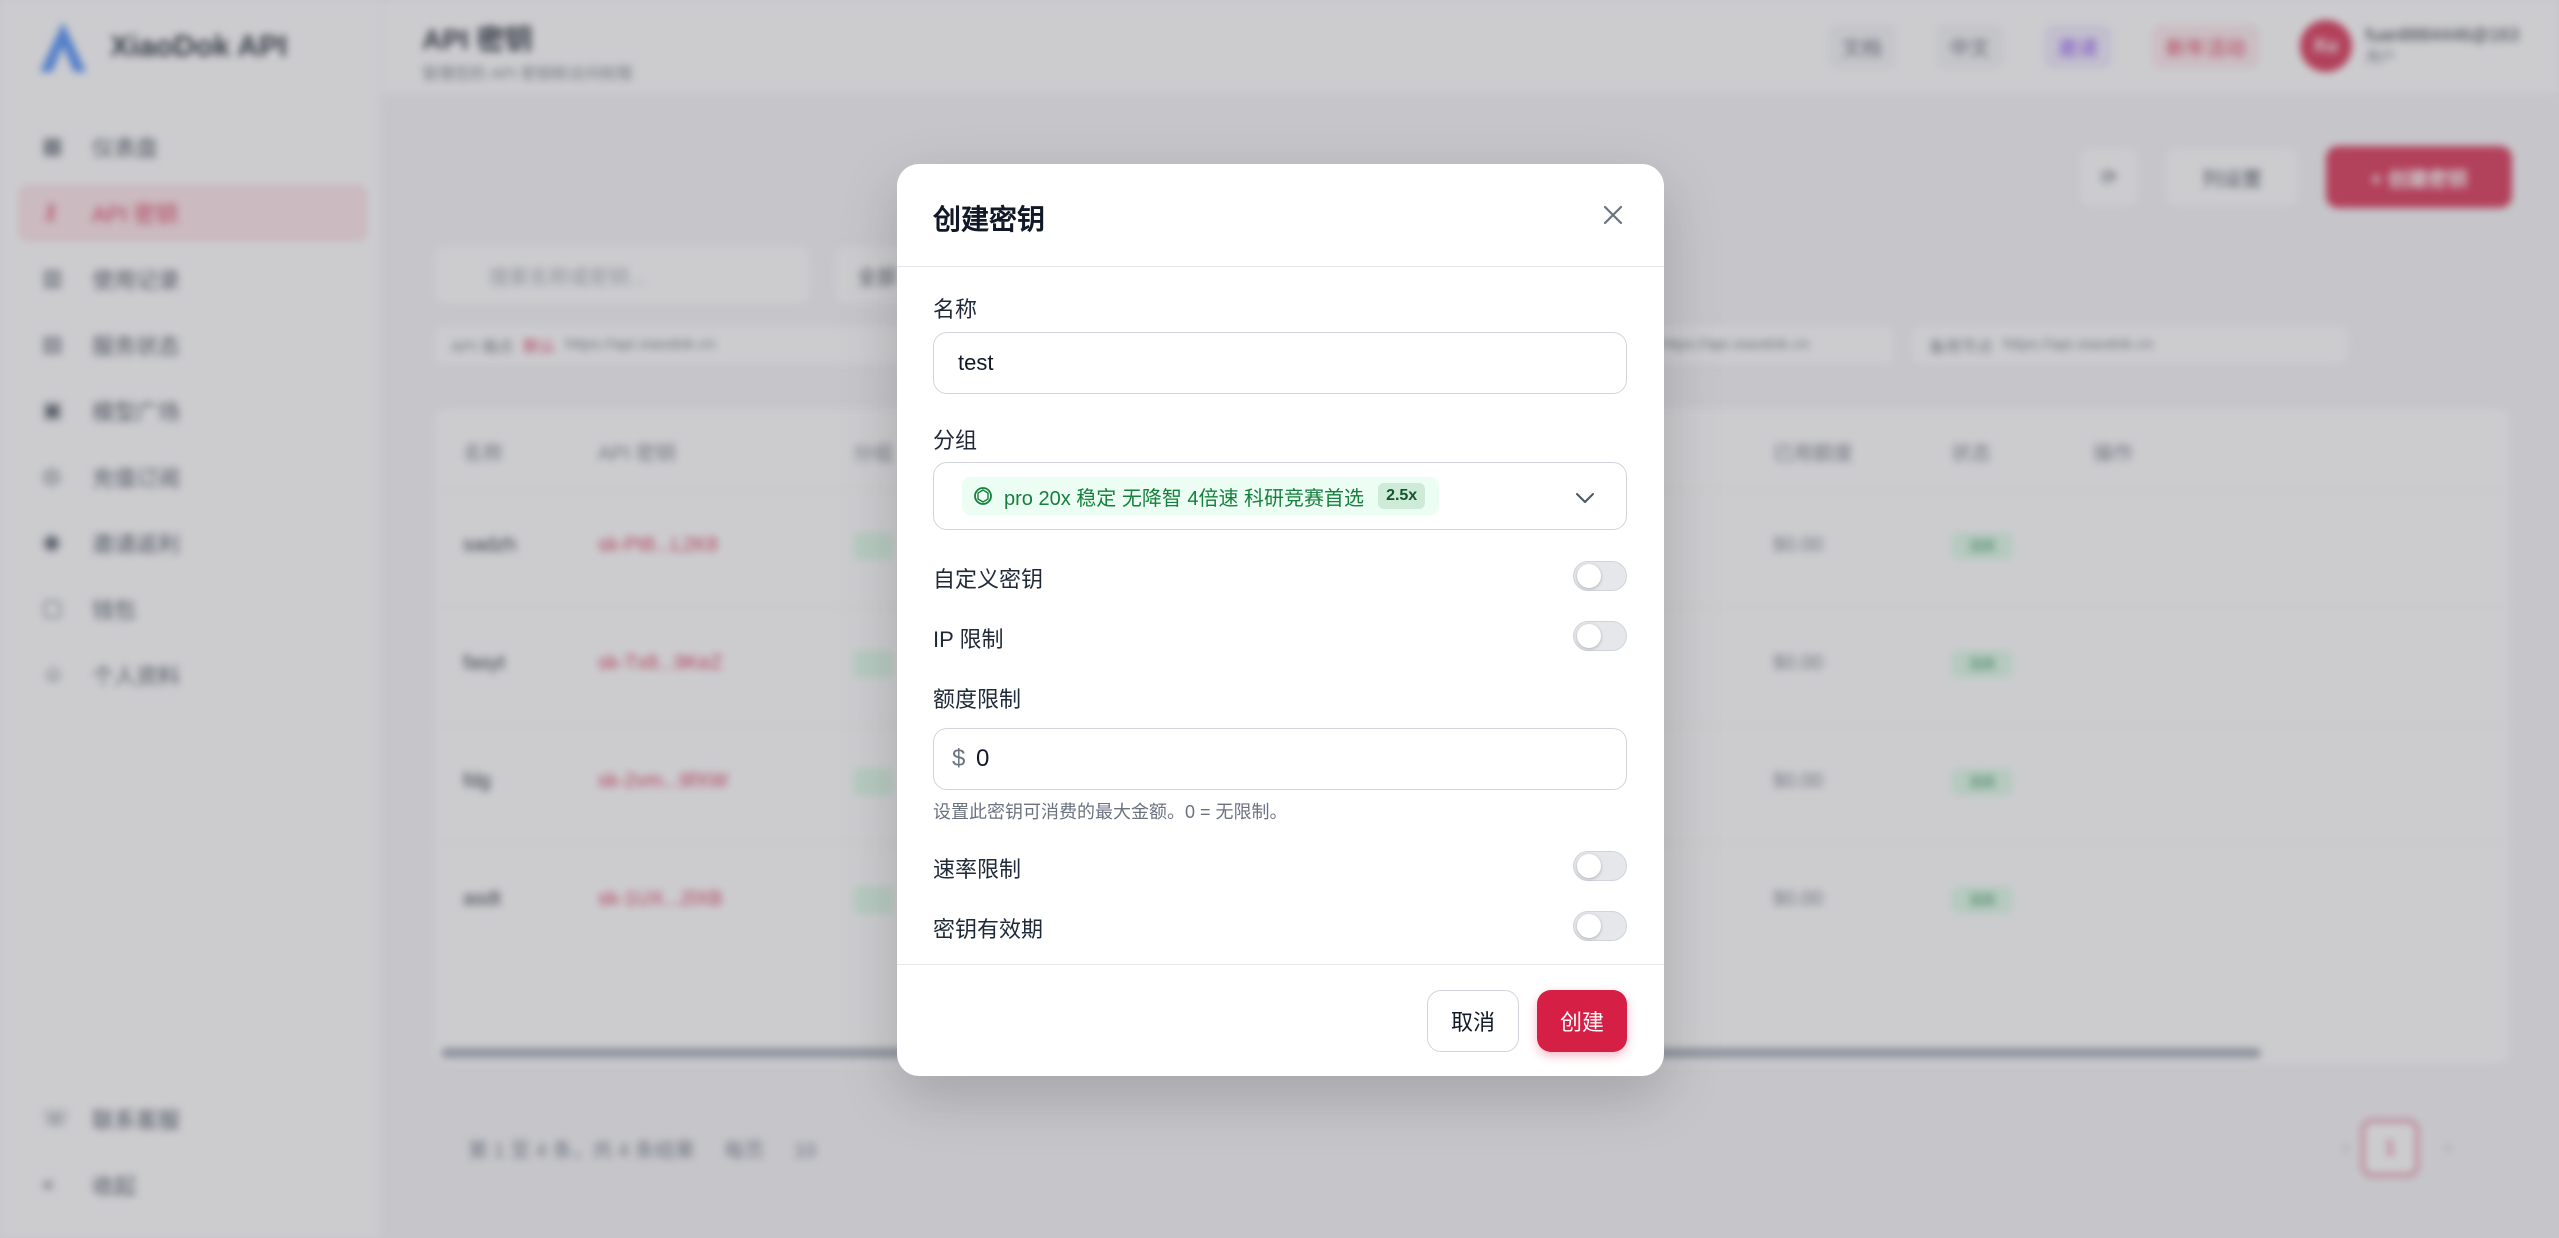  I want to click on group-ratio-badge: 2.5x, so click(1402, 496).